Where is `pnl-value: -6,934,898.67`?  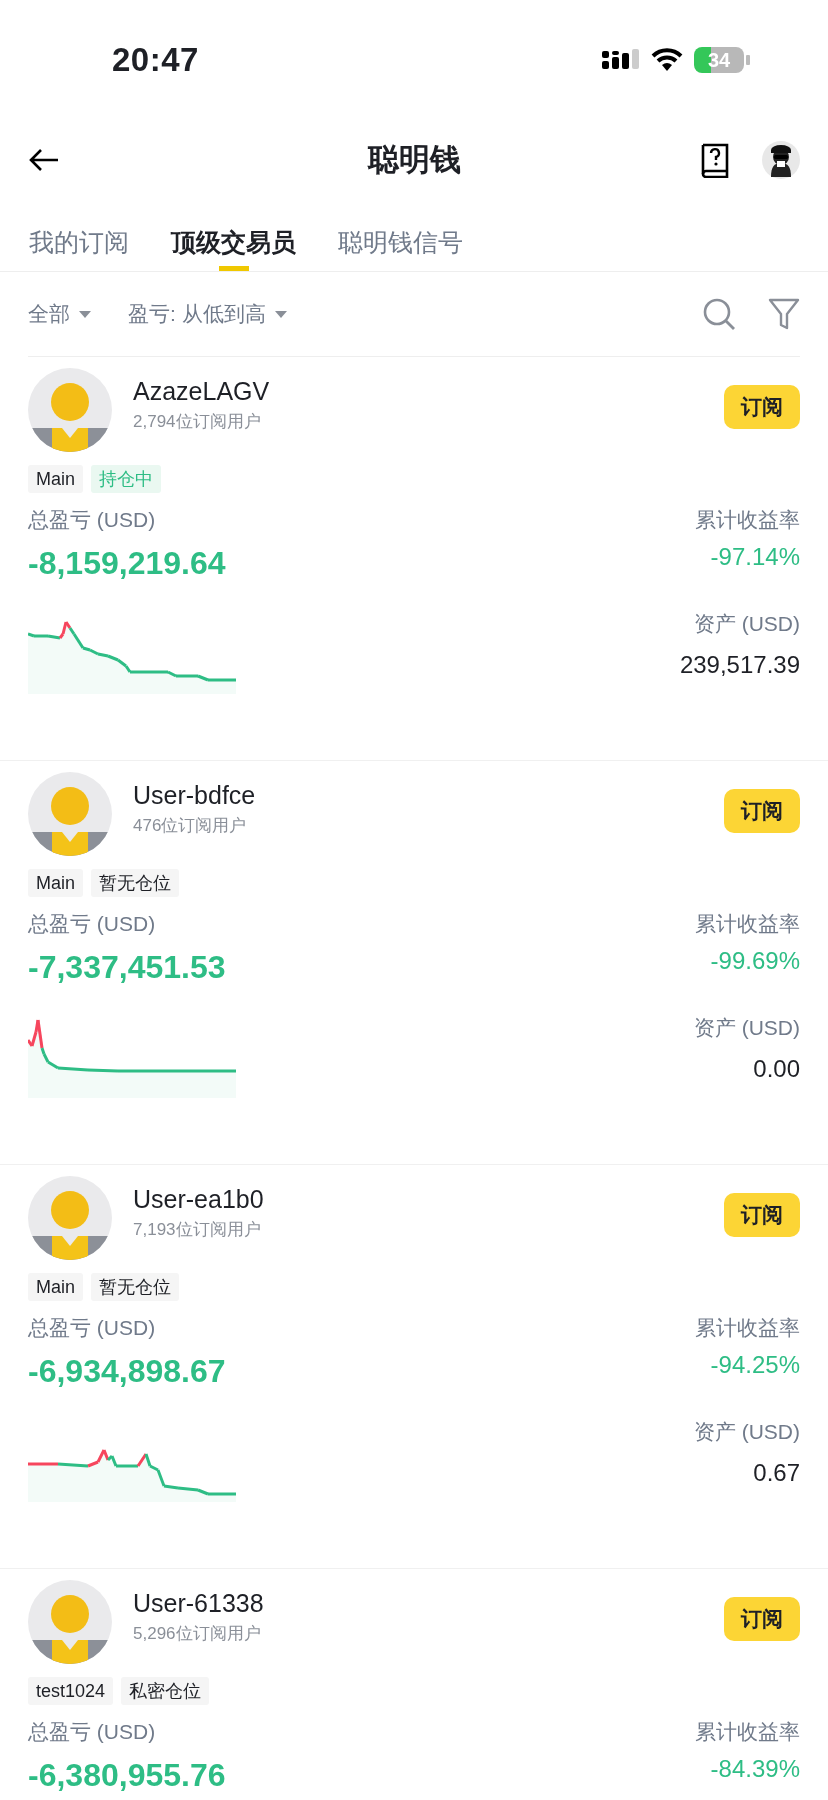
pnl-value: -6,934,898.67 is located at coordinates (127, 1371).